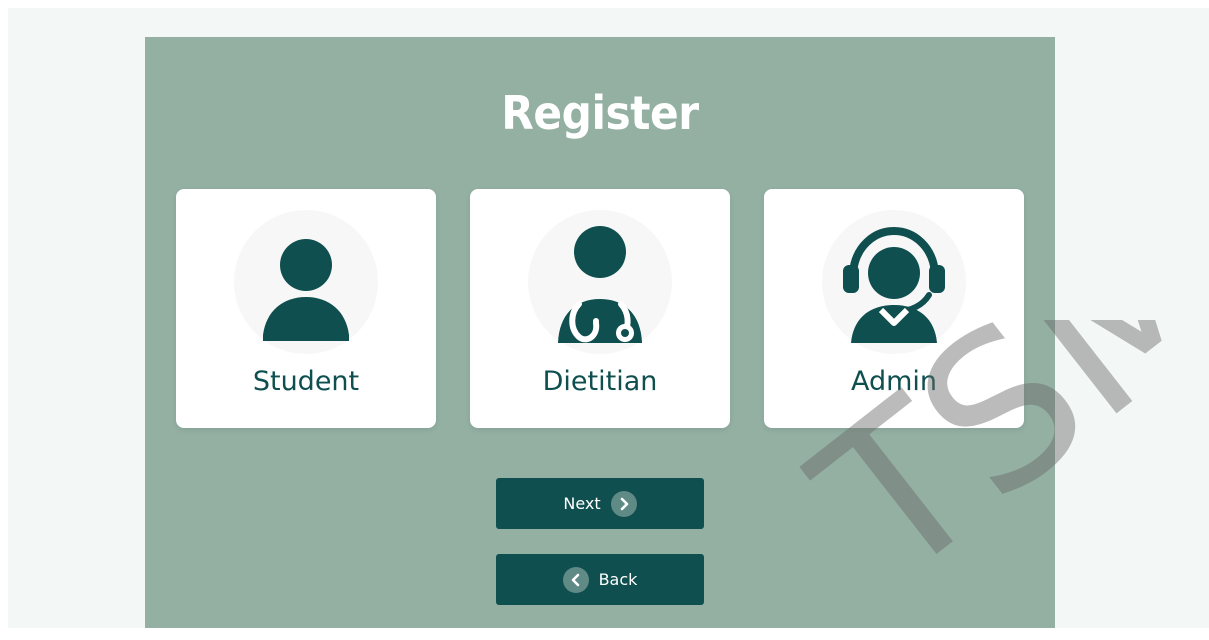 The height and width of the screenshot is (640, 1209). Describe the element at coordinates (600, 381) in the screenshot. I see `role-label: Dietitian` at that location.